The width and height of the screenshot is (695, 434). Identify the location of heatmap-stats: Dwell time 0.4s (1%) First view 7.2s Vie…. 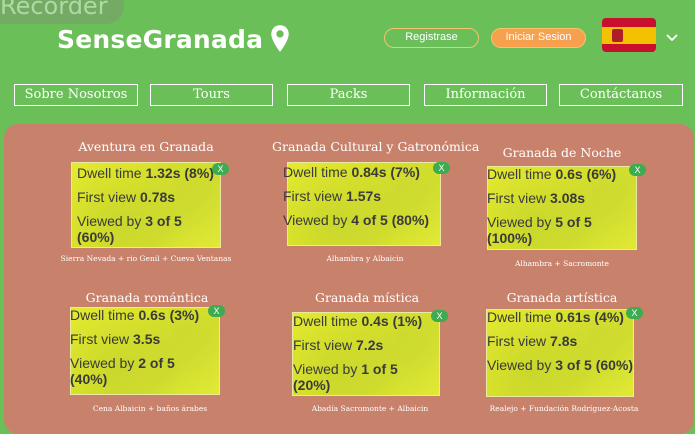
(358, 353).